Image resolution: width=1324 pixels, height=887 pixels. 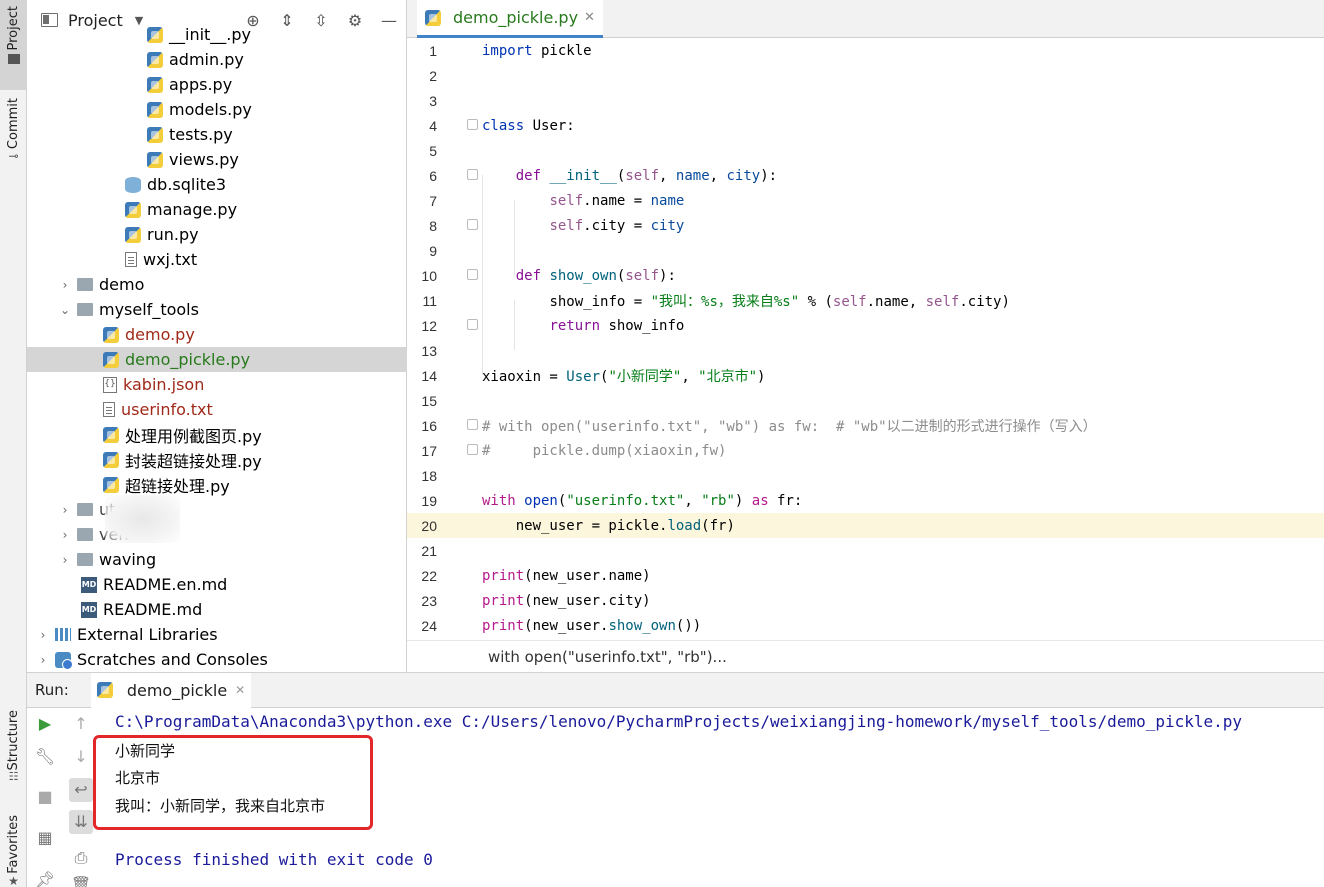 What do you see at coordinates (45, 877) in the screenshot?
I see `pin-icon: 📌︎` at bounding box center [45, 877].